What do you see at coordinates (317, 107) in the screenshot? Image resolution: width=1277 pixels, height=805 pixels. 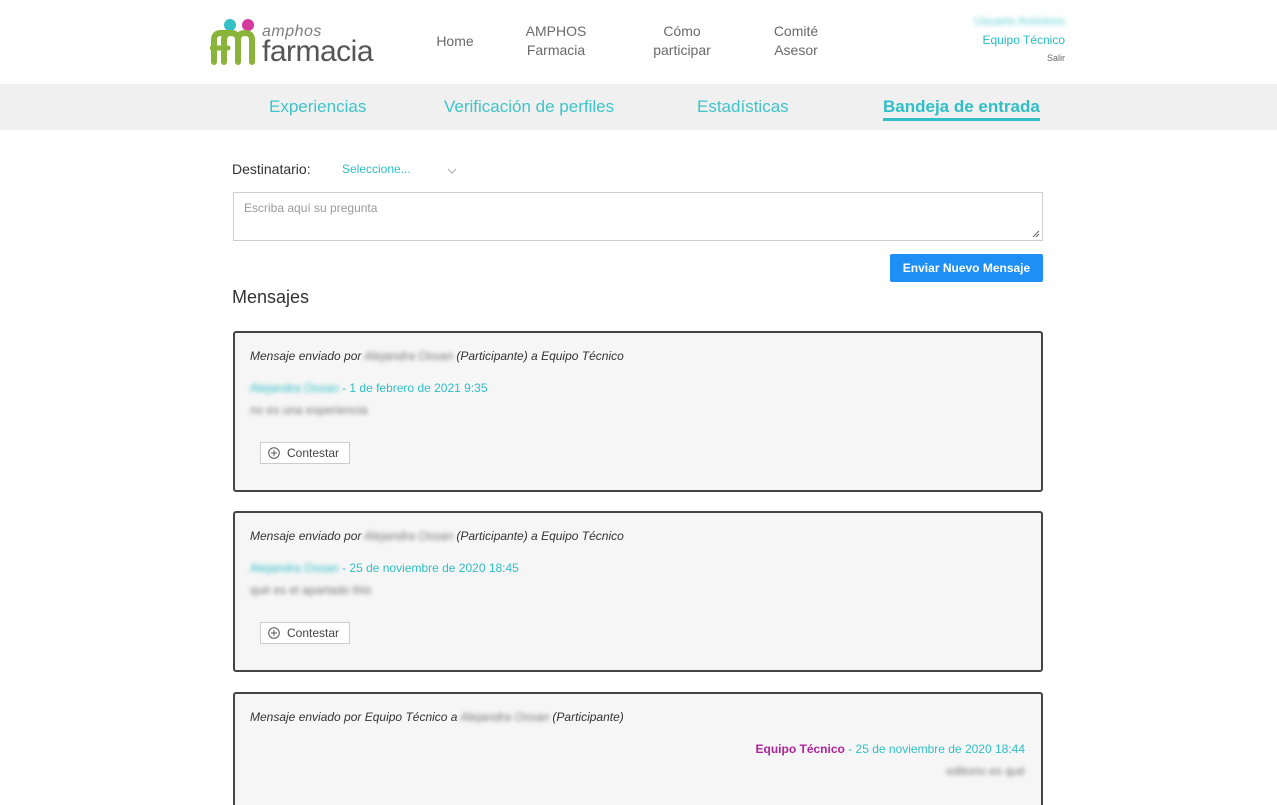 I see `tab-experiencias: Experiencias` at bounding box center [317, 107].